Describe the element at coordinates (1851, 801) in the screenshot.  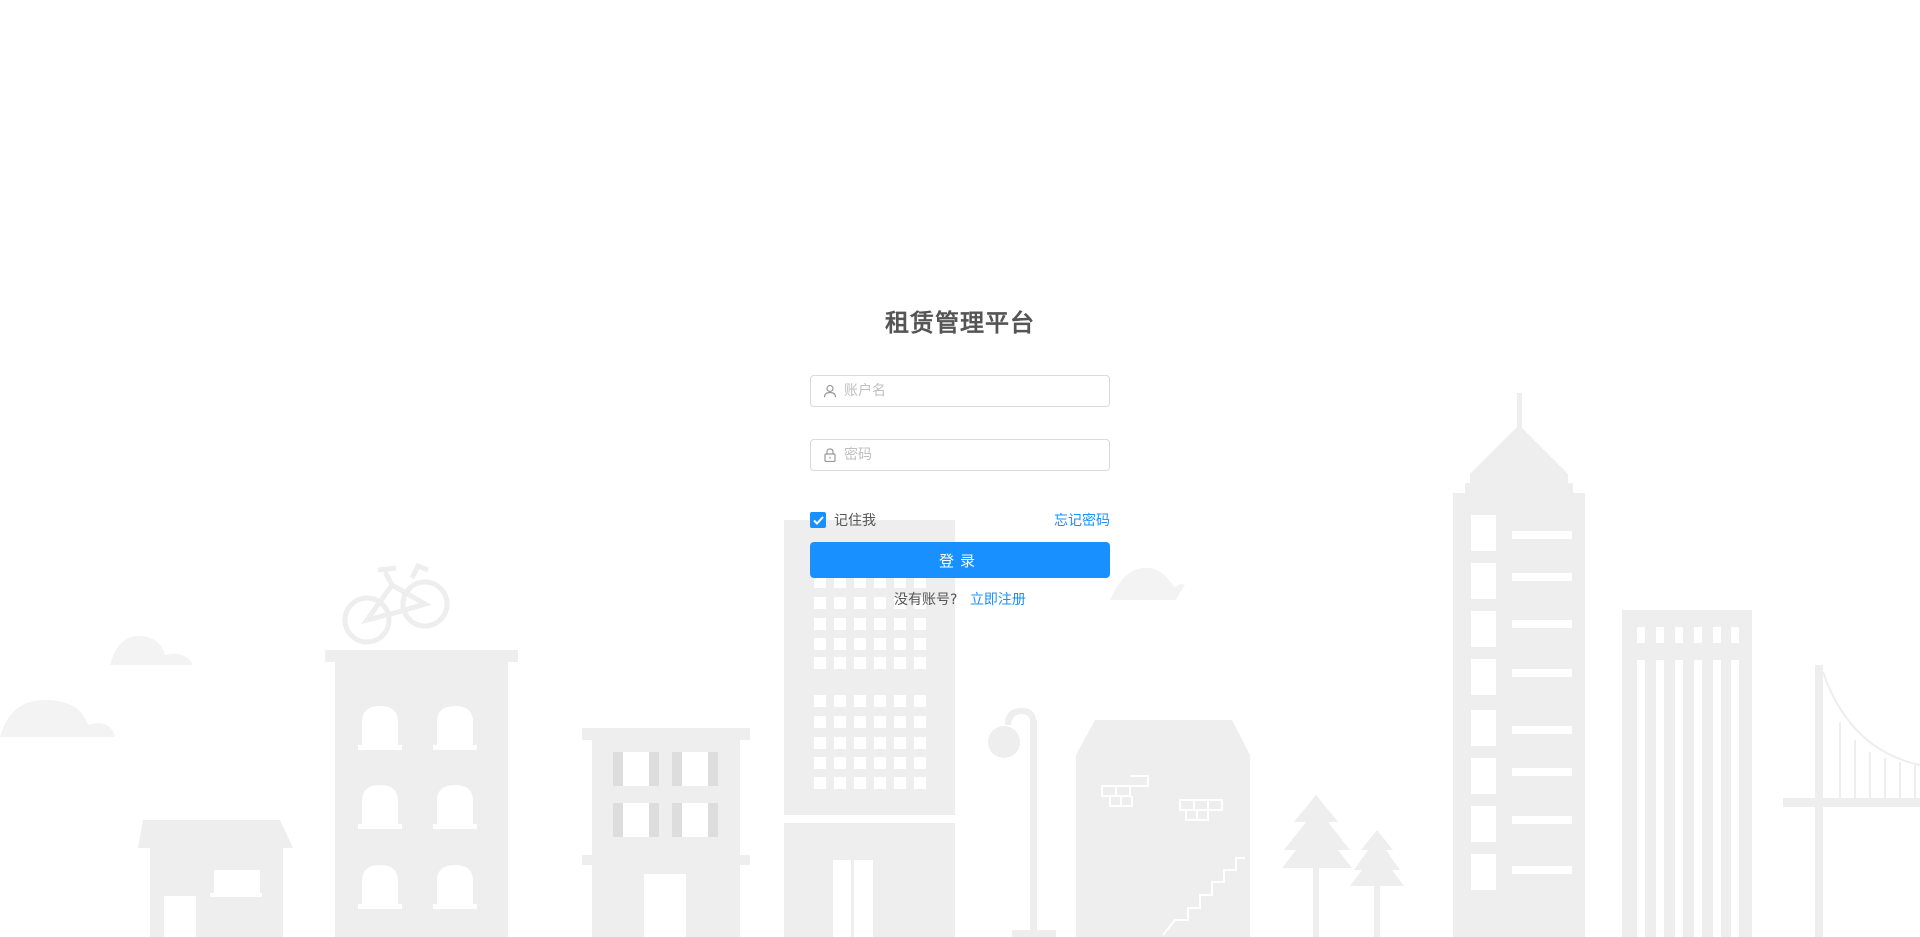
I see `bridge-illustration` at that location.